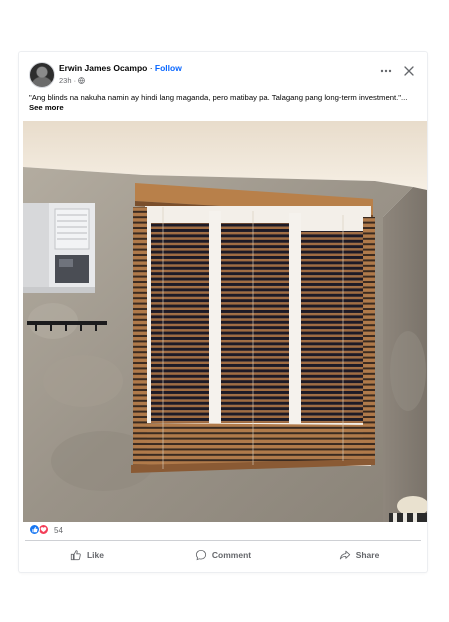 The width and height of the screenshot is (449, 622). Describe the element at coordinates (103, 68) in the screenshot. I see `author-name: Erwin James Ocampo` at that location.